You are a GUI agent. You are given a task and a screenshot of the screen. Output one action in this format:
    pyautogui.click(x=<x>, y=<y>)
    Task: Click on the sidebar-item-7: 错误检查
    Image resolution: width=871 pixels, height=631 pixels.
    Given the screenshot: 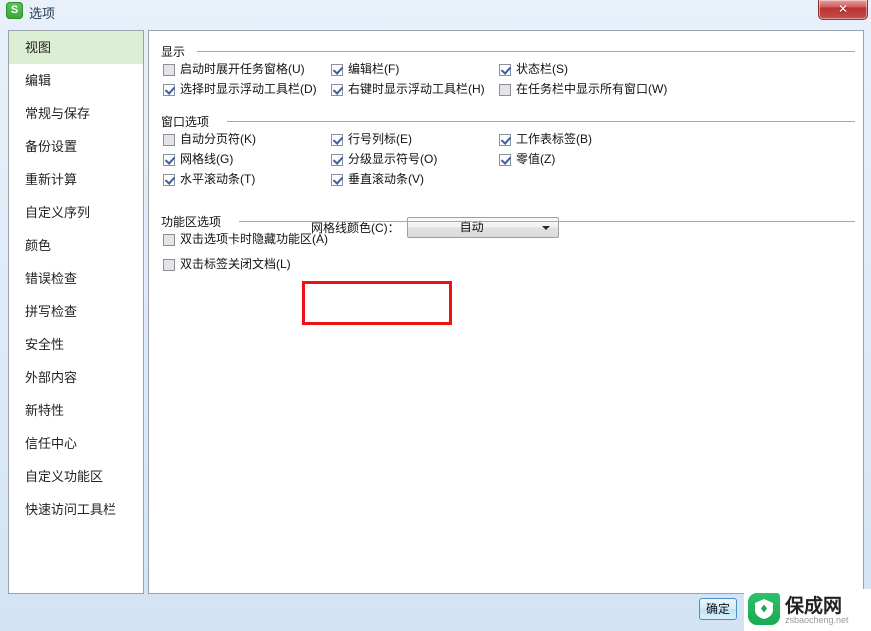 What is the action you would take?
    pyautogui.click(x=76, y=278)
    